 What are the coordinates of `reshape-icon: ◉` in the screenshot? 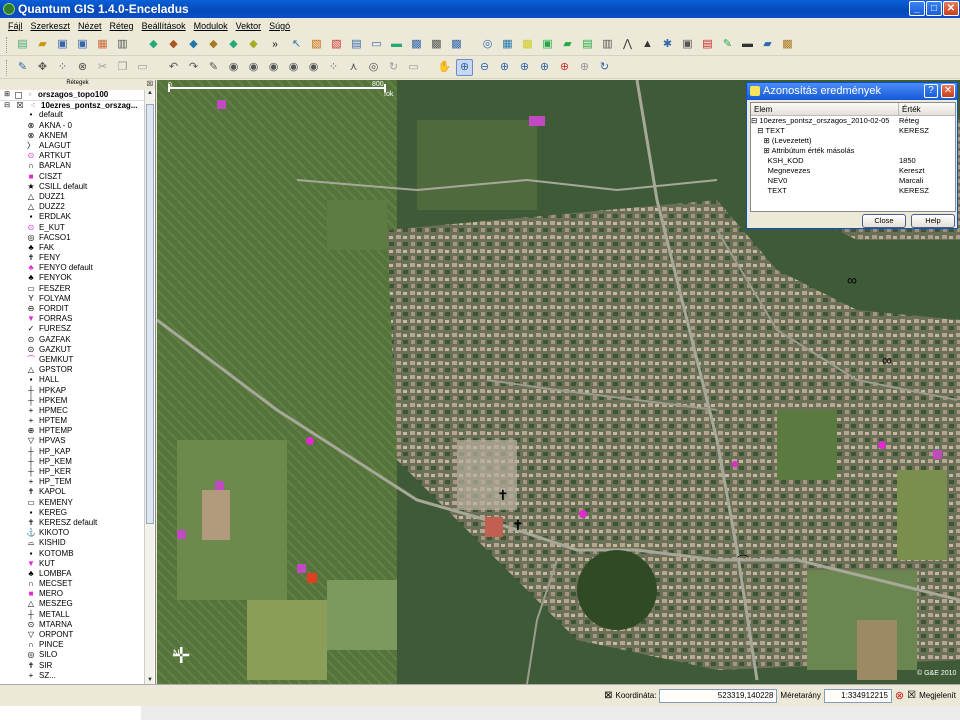 It's located at (313, 67).